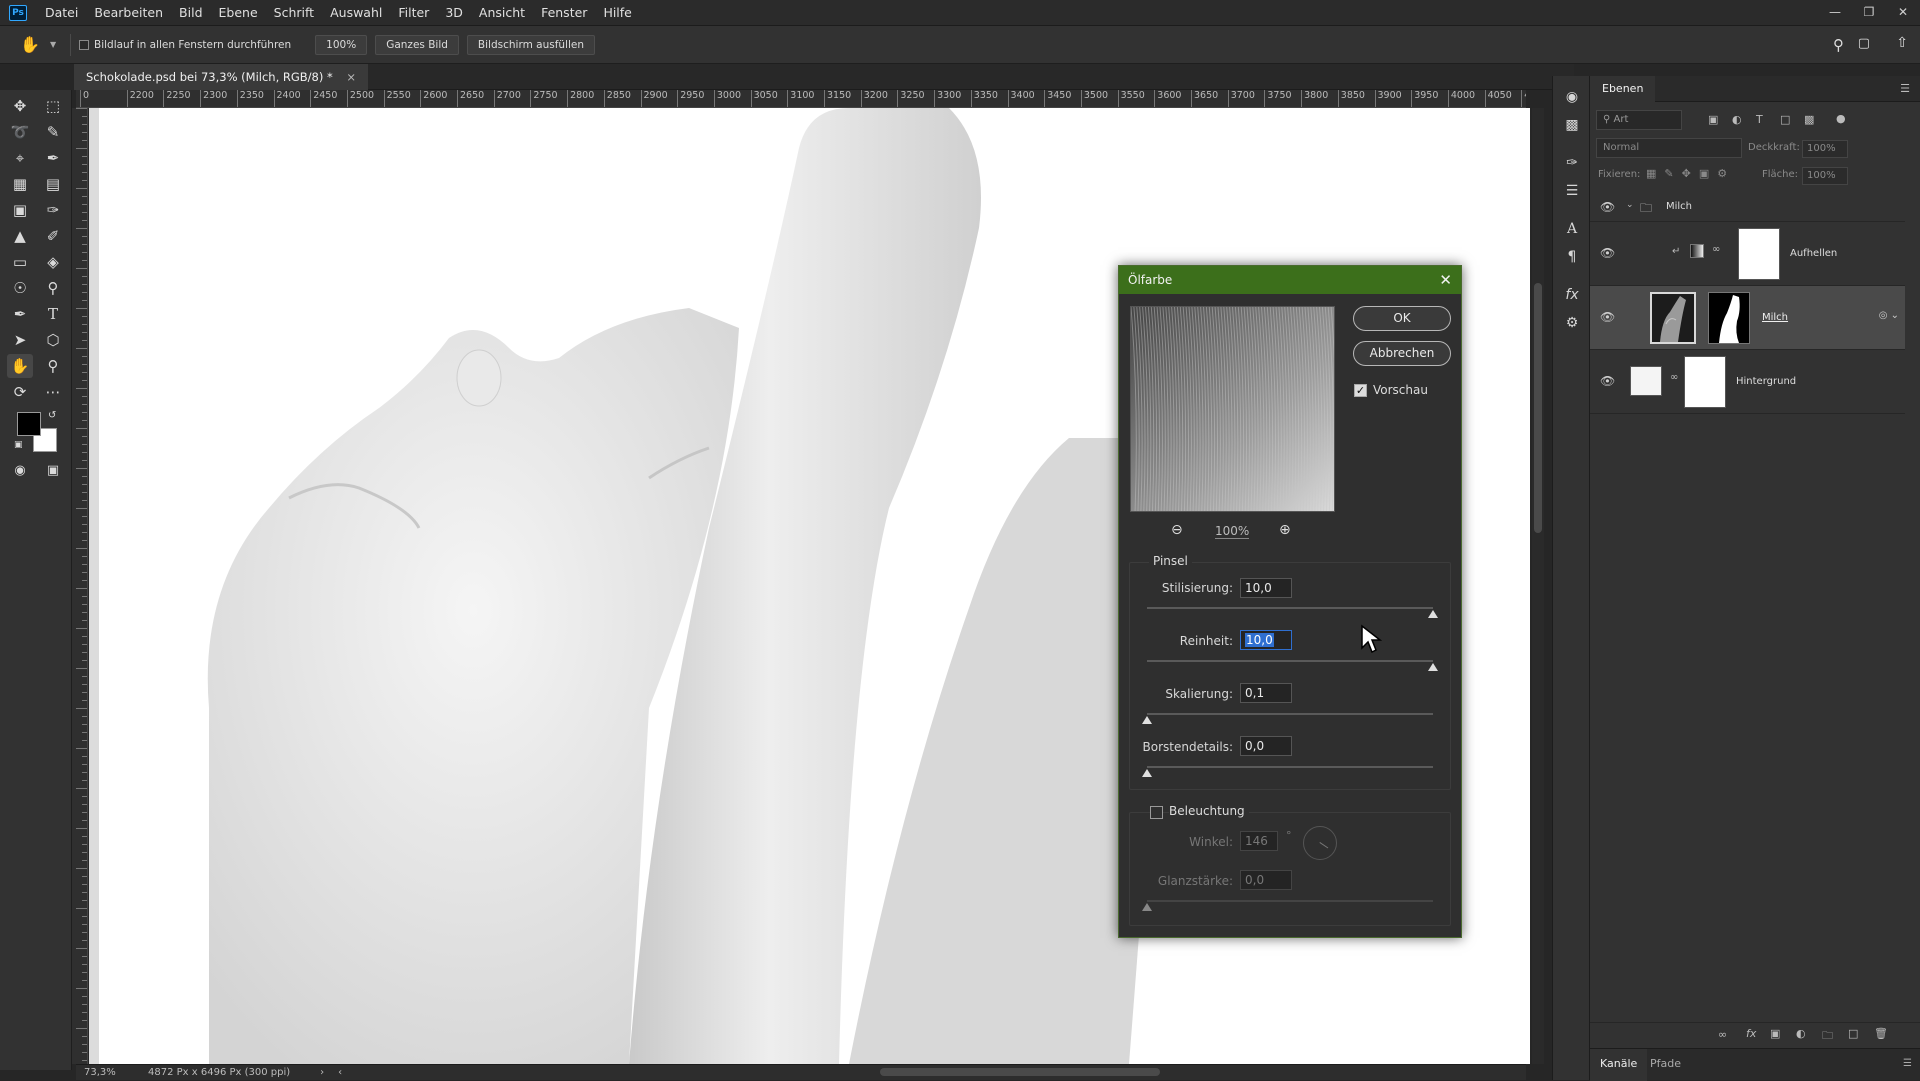 The image size is (1920, 1081). What do you see at coordinates (1775, 1033) in the screenshot?
I see `add-mask-icon: ▣` at bounding box center [1775, 1033].